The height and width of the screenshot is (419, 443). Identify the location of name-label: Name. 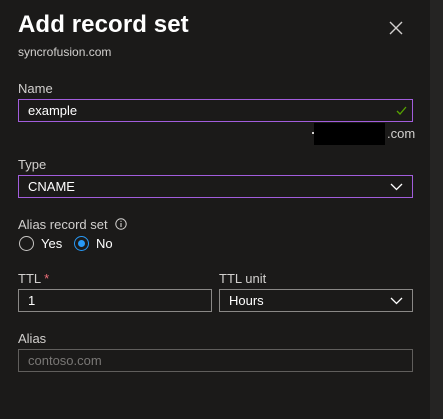
(35, 88).